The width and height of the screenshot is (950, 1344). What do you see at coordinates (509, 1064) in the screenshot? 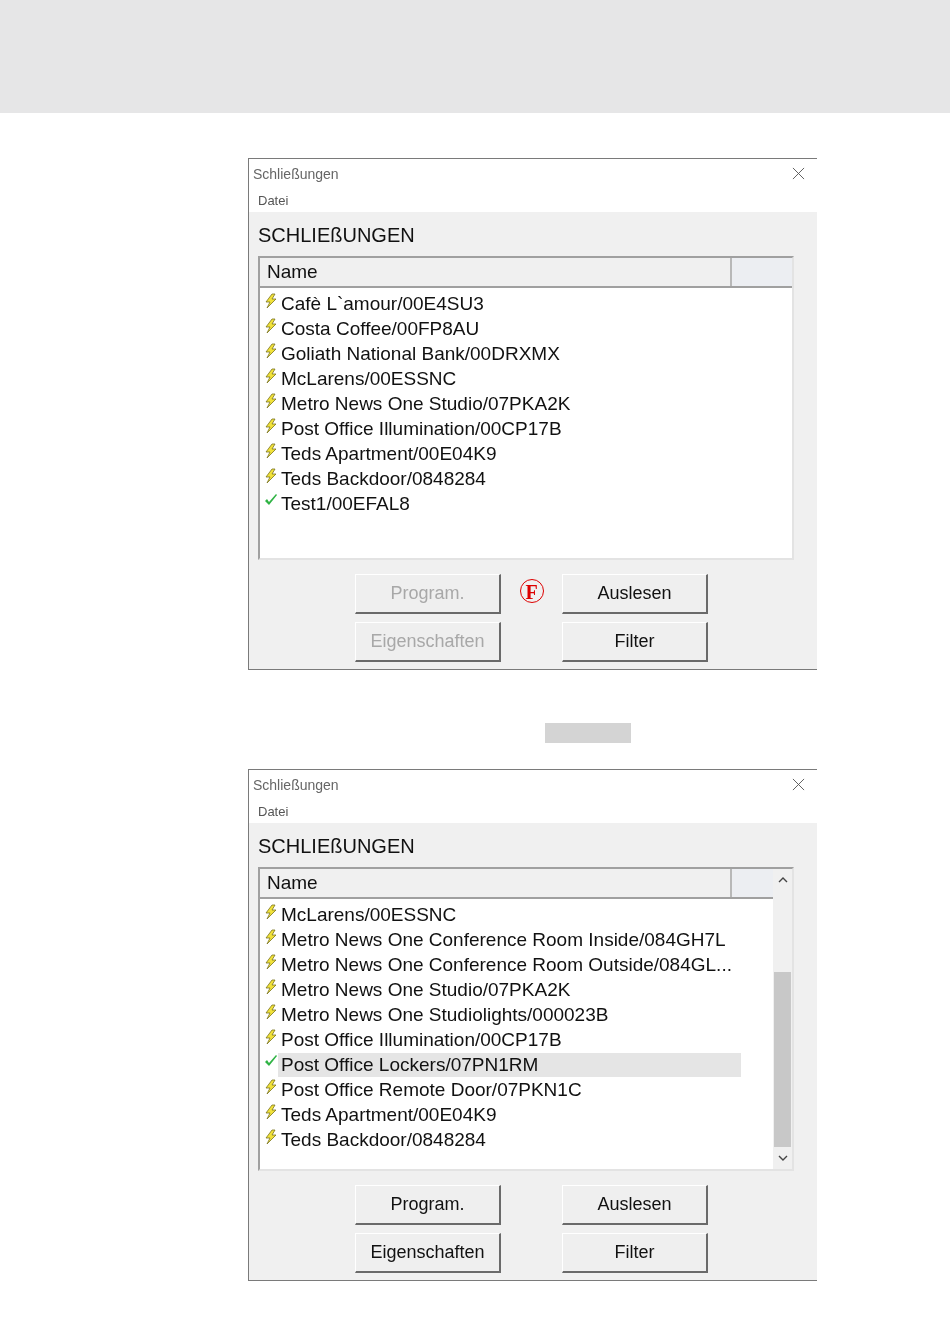
I see `list-item: Post Office Lockers/07PN1RM` at bounding box center [509, 1064].